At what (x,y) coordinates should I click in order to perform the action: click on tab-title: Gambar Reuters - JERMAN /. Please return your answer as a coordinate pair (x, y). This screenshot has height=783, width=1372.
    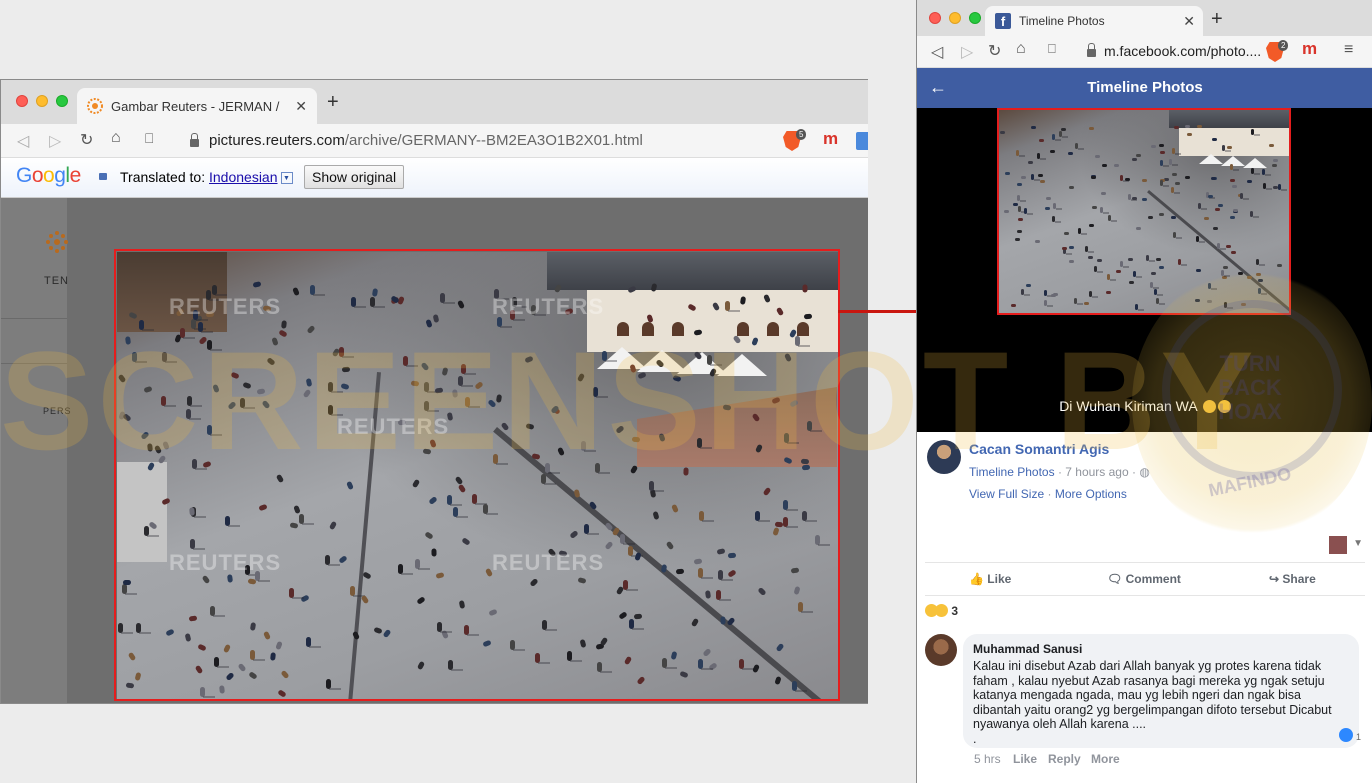
    Looking at the image, I should click on (195, 106).